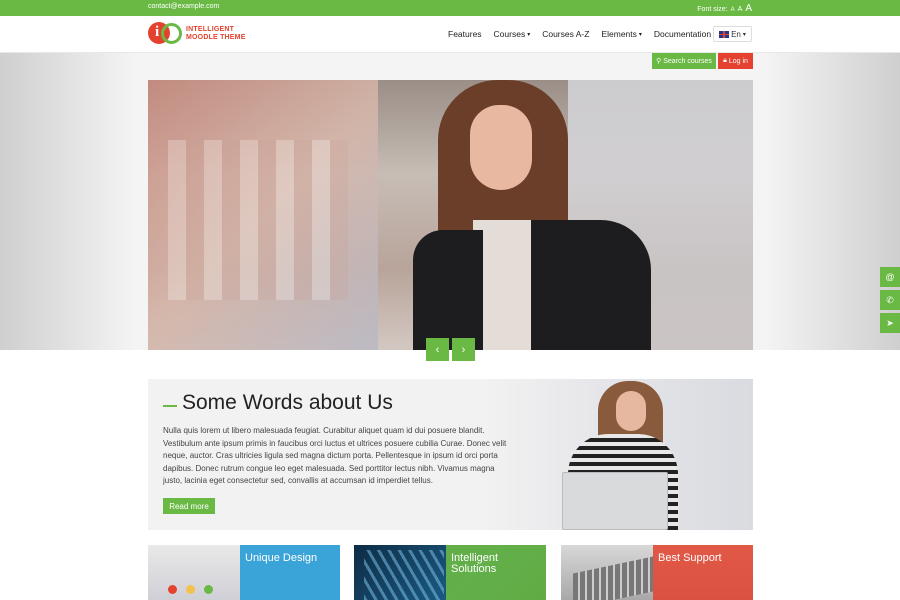 This screenshot has width=900, height=600. I want to click on font-size-control: Font size: A A A, so click(724, 8).